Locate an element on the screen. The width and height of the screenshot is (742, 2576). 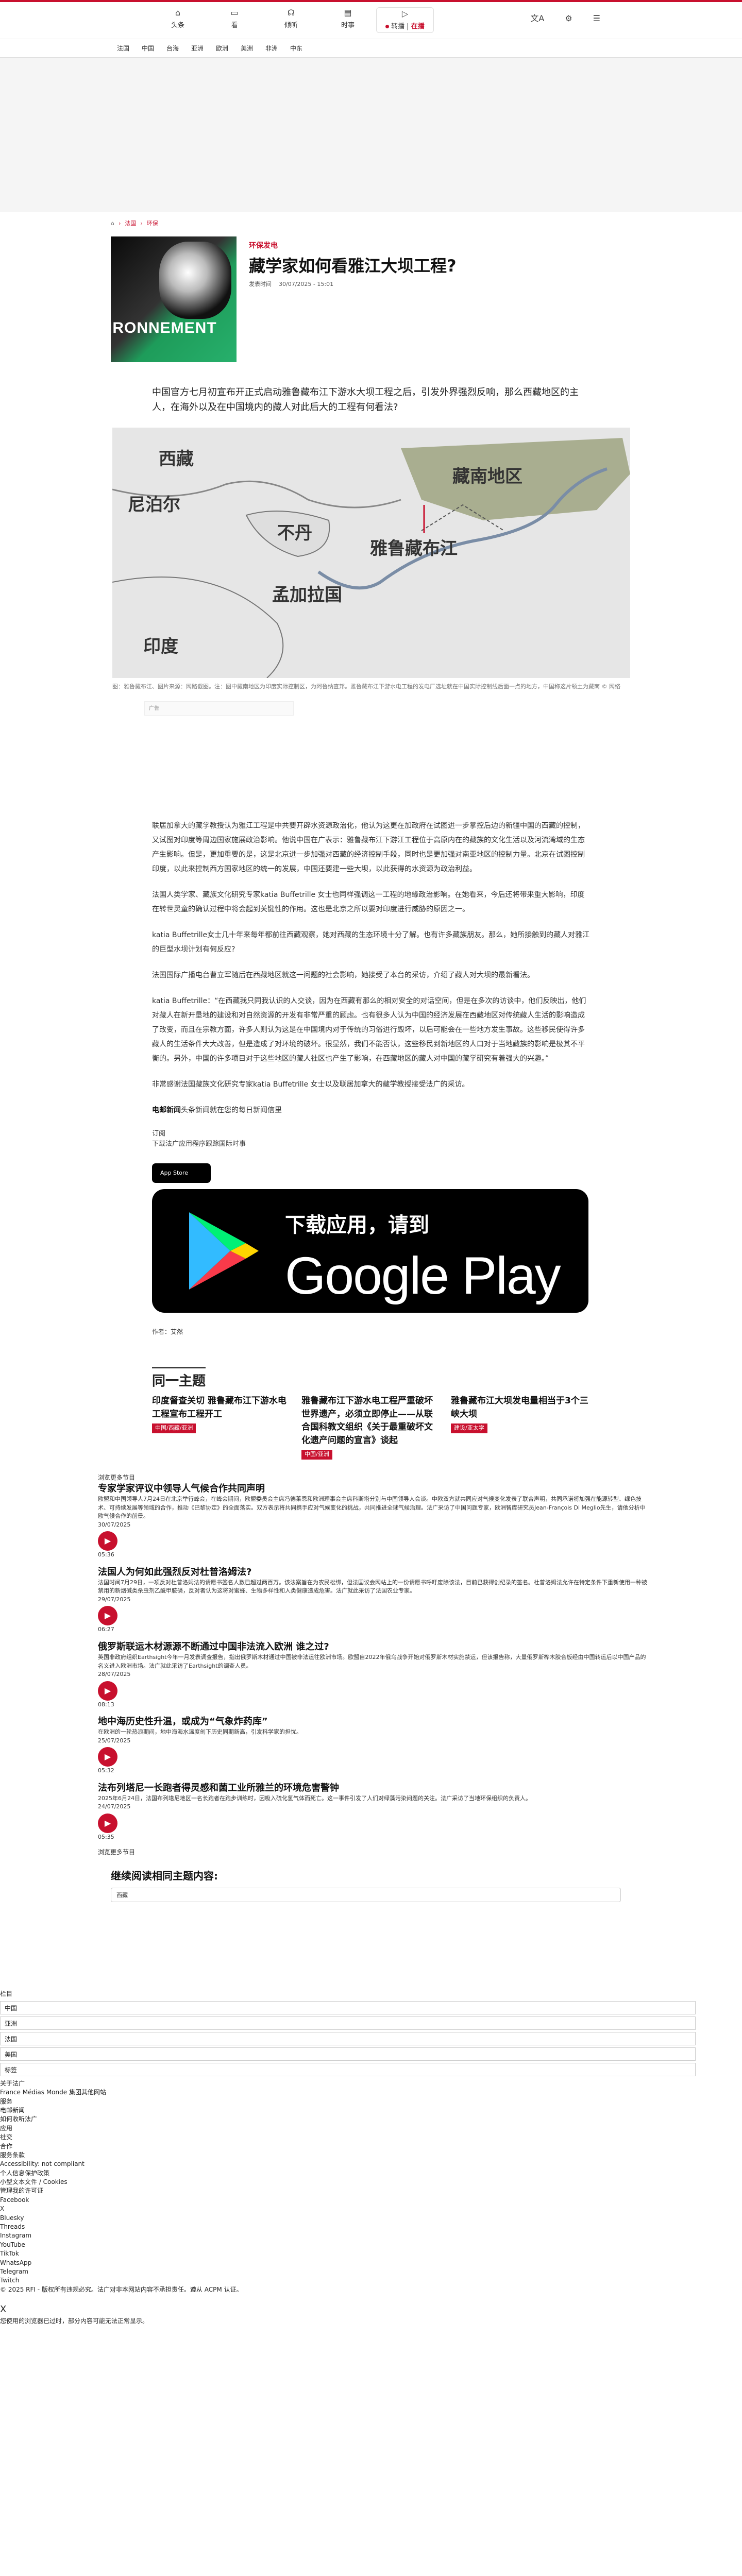
footer-row: 法国 is located at coordinates (348, 2038).